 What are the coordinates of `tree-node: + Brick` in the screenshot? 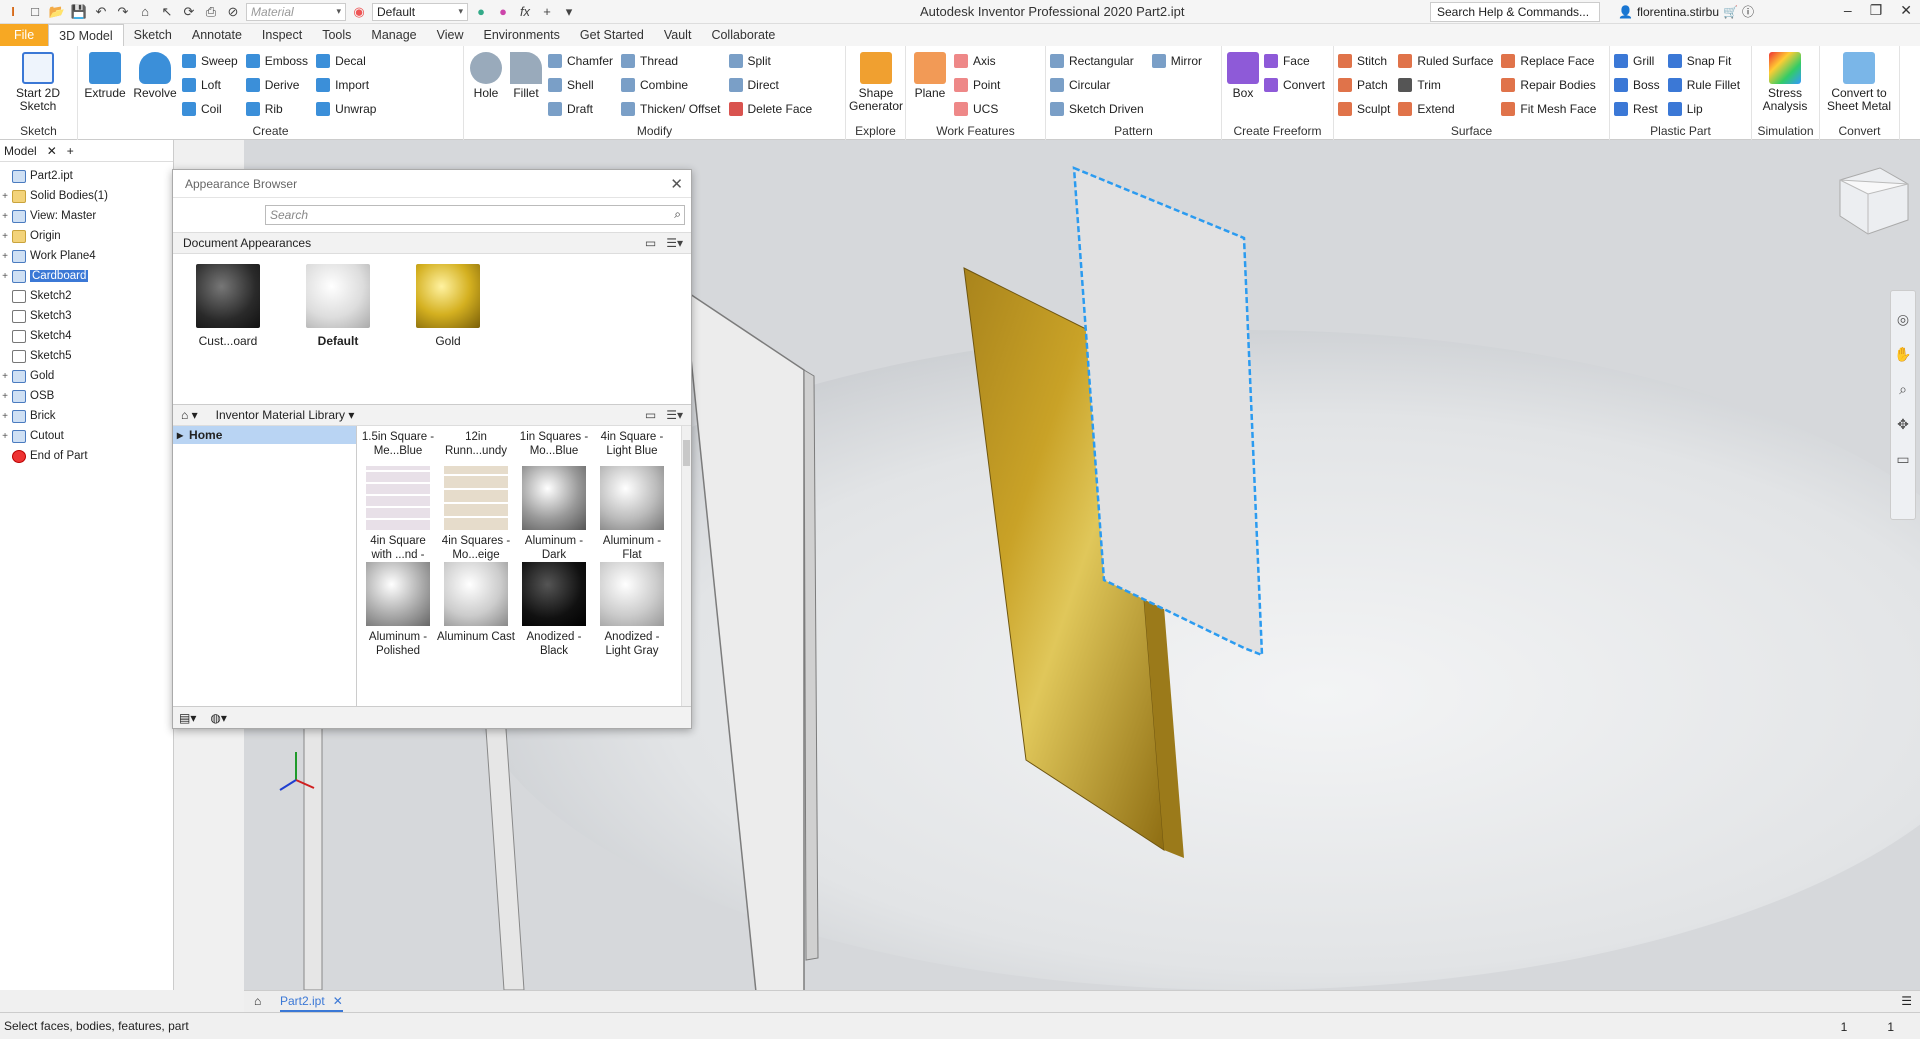 It's located at (86, 416).